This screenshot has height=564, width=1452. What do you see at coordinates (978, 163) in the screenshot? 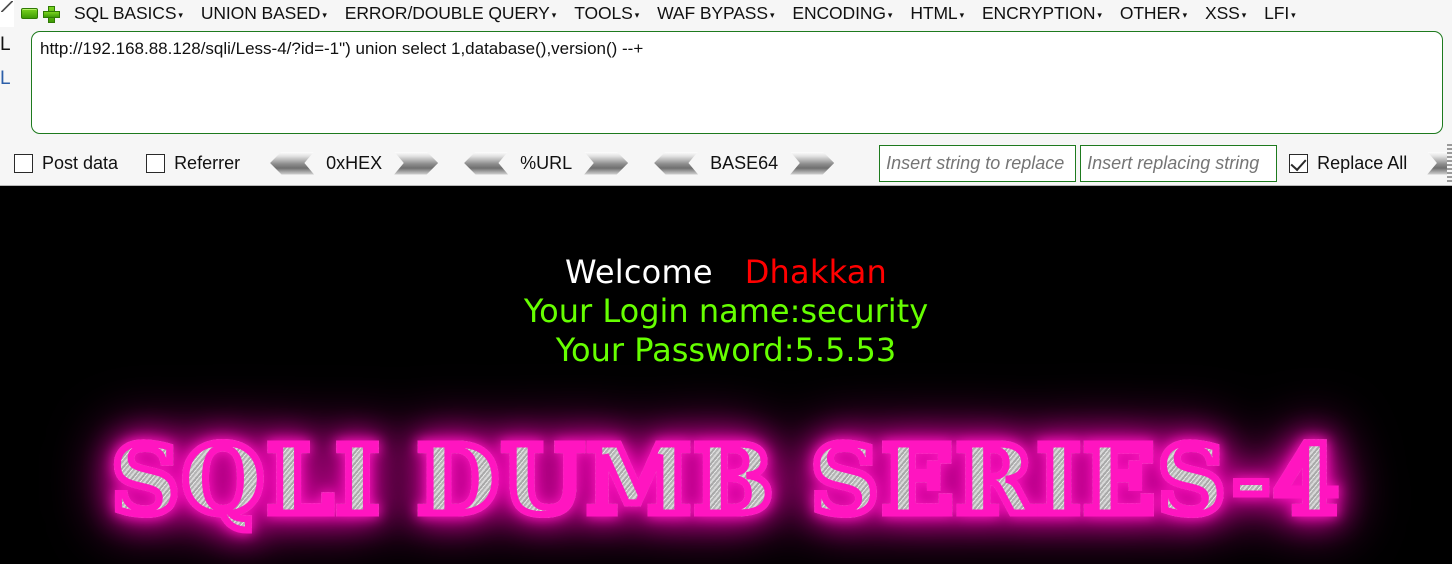
I see `replace-from-input` at bounding box center [978, 163].